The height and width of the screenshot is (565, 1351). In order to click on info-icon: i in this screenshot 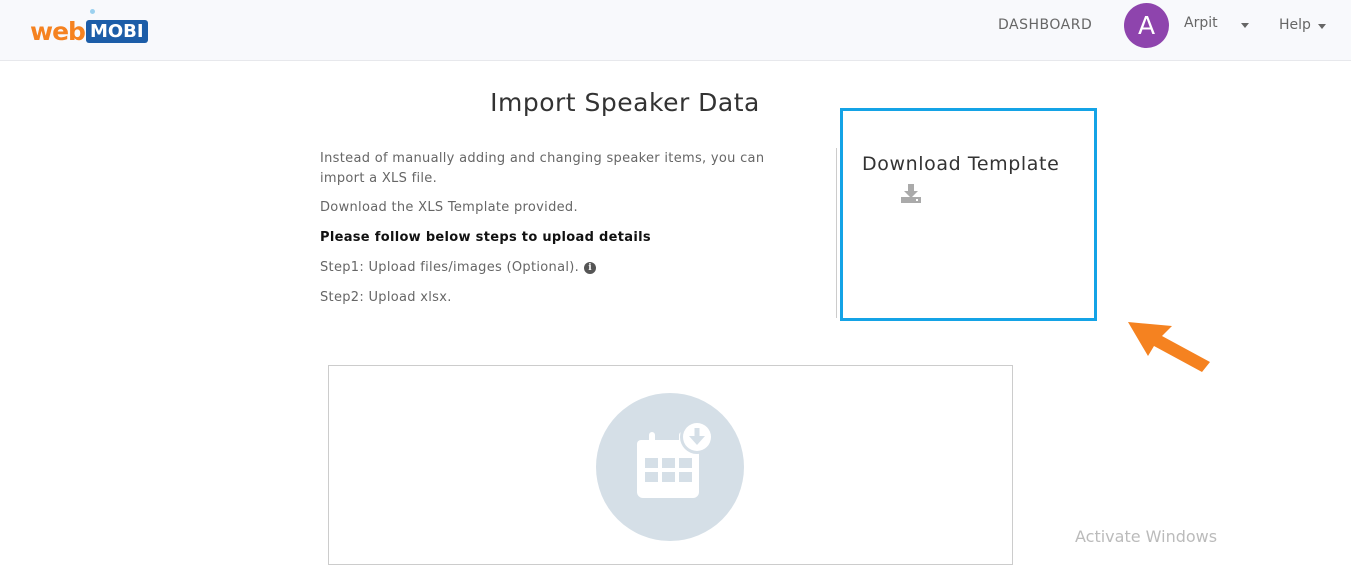, I will do `click(590, 267)`.